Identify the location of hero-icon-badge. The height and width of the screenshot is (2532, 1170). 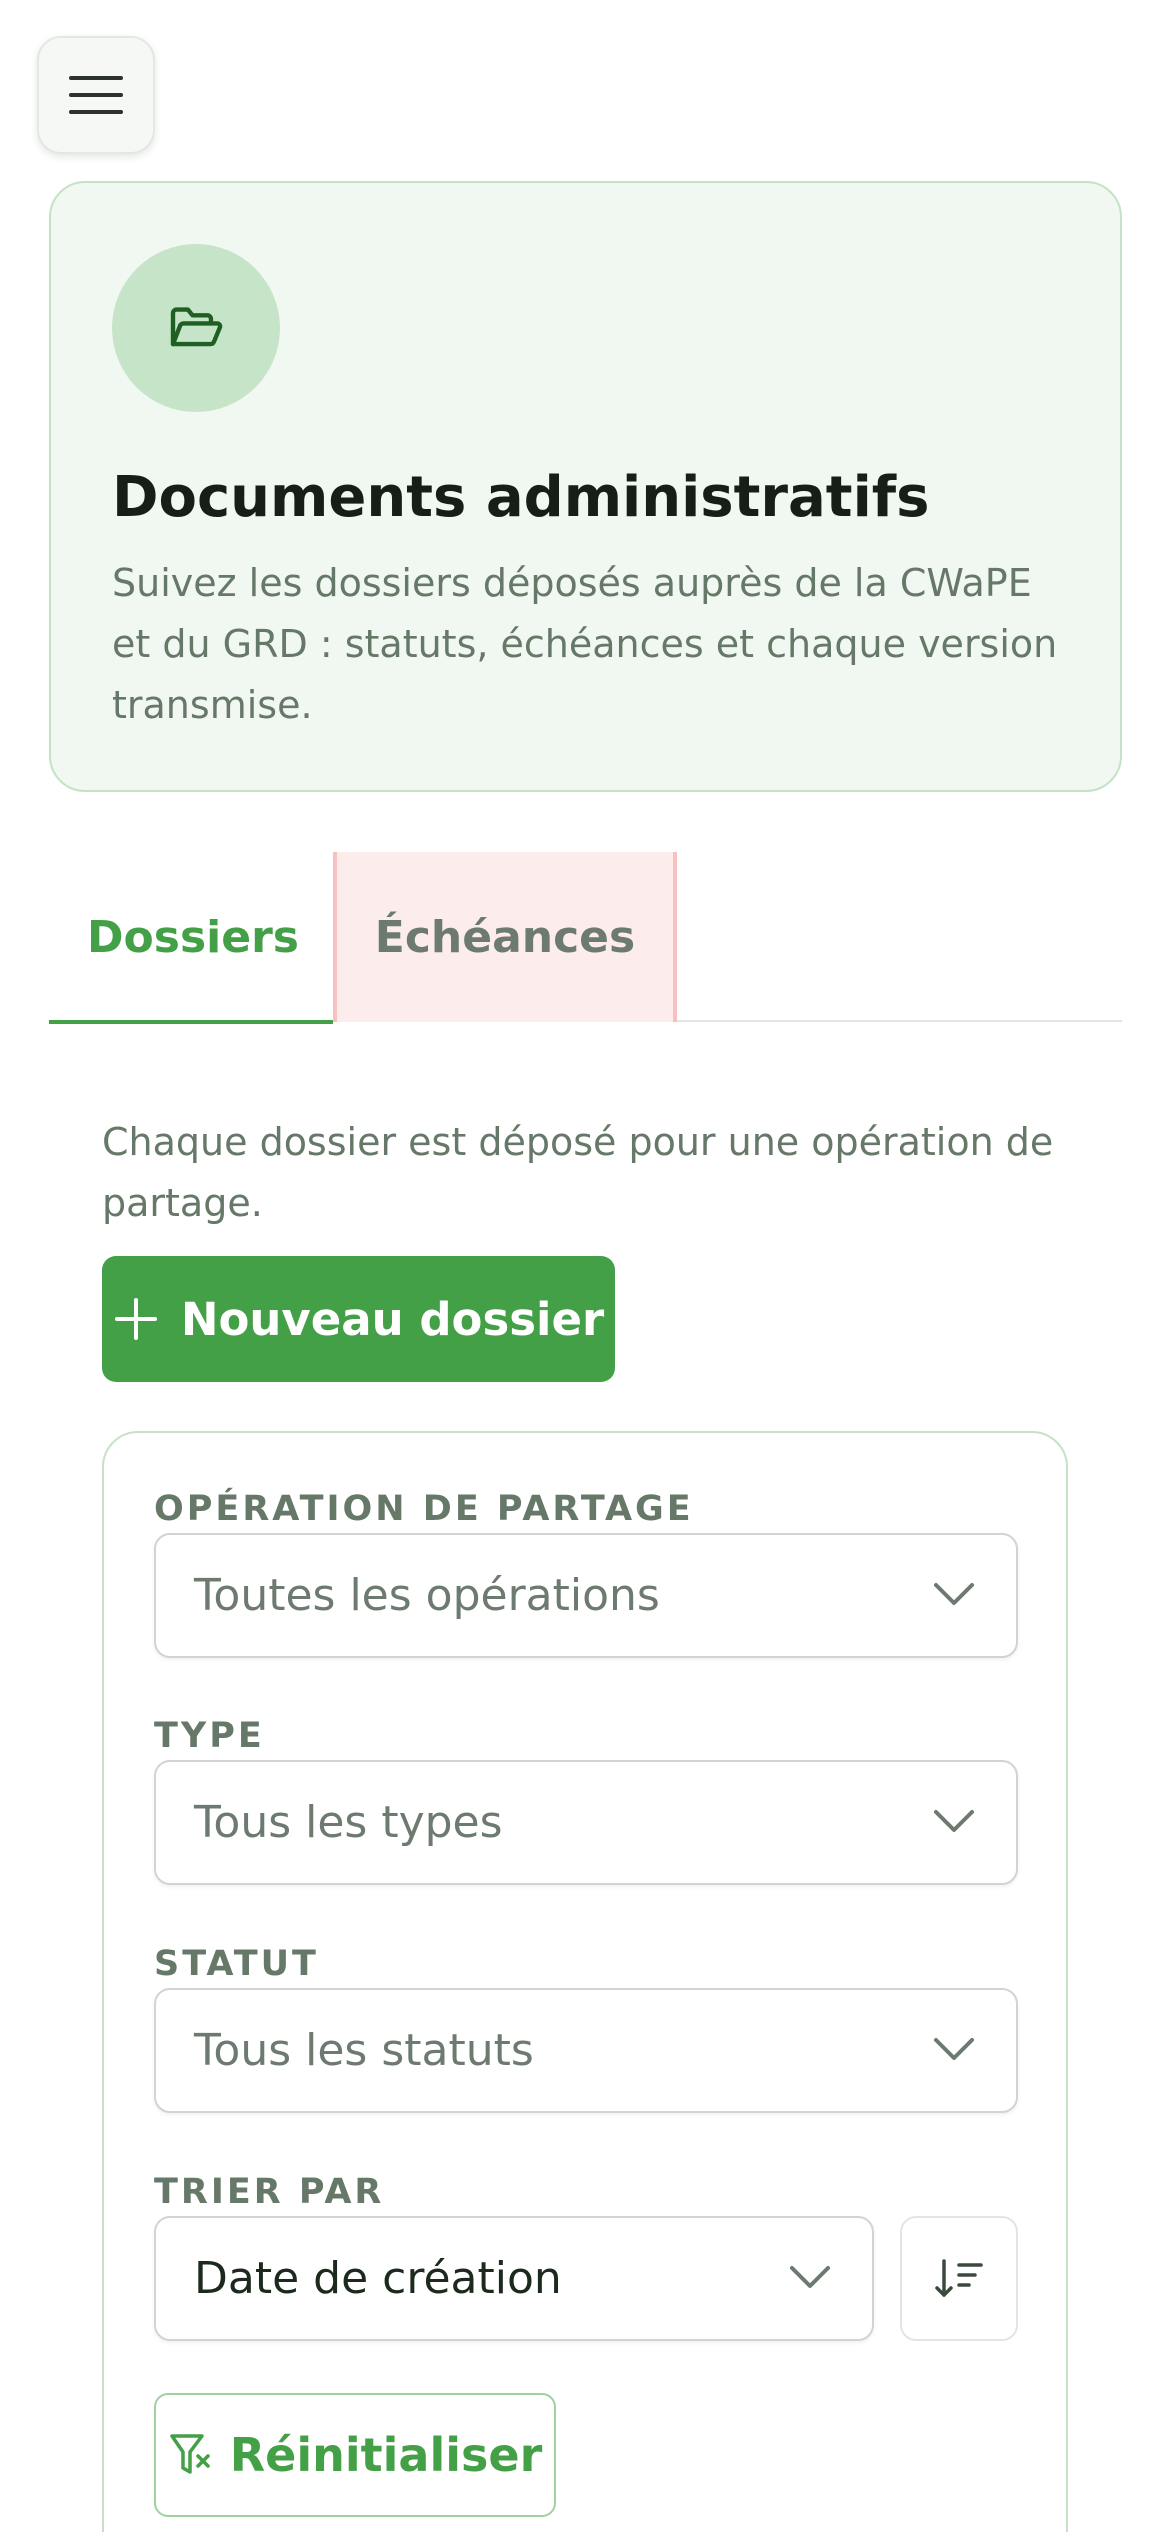
(196, 328).